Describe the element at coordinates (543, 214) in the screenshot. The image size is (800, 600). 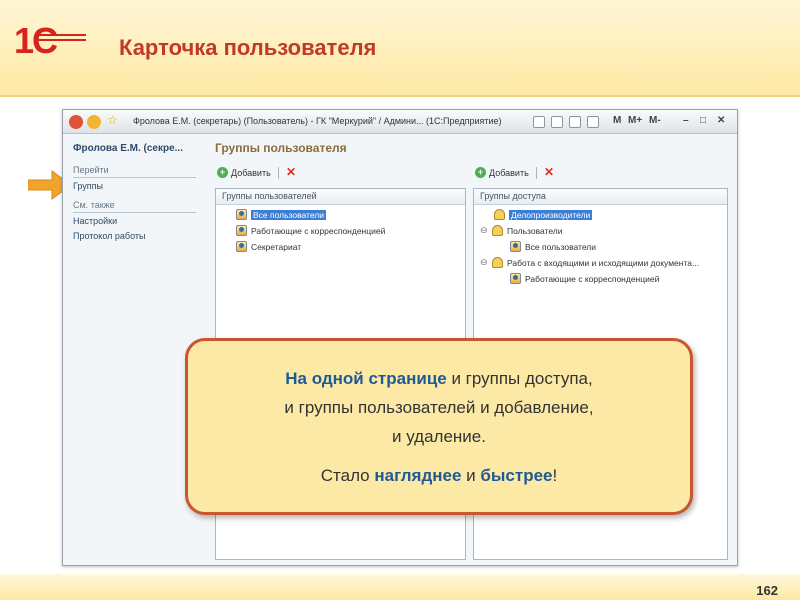
I see `tree-item: Делопроизводители` at that location.